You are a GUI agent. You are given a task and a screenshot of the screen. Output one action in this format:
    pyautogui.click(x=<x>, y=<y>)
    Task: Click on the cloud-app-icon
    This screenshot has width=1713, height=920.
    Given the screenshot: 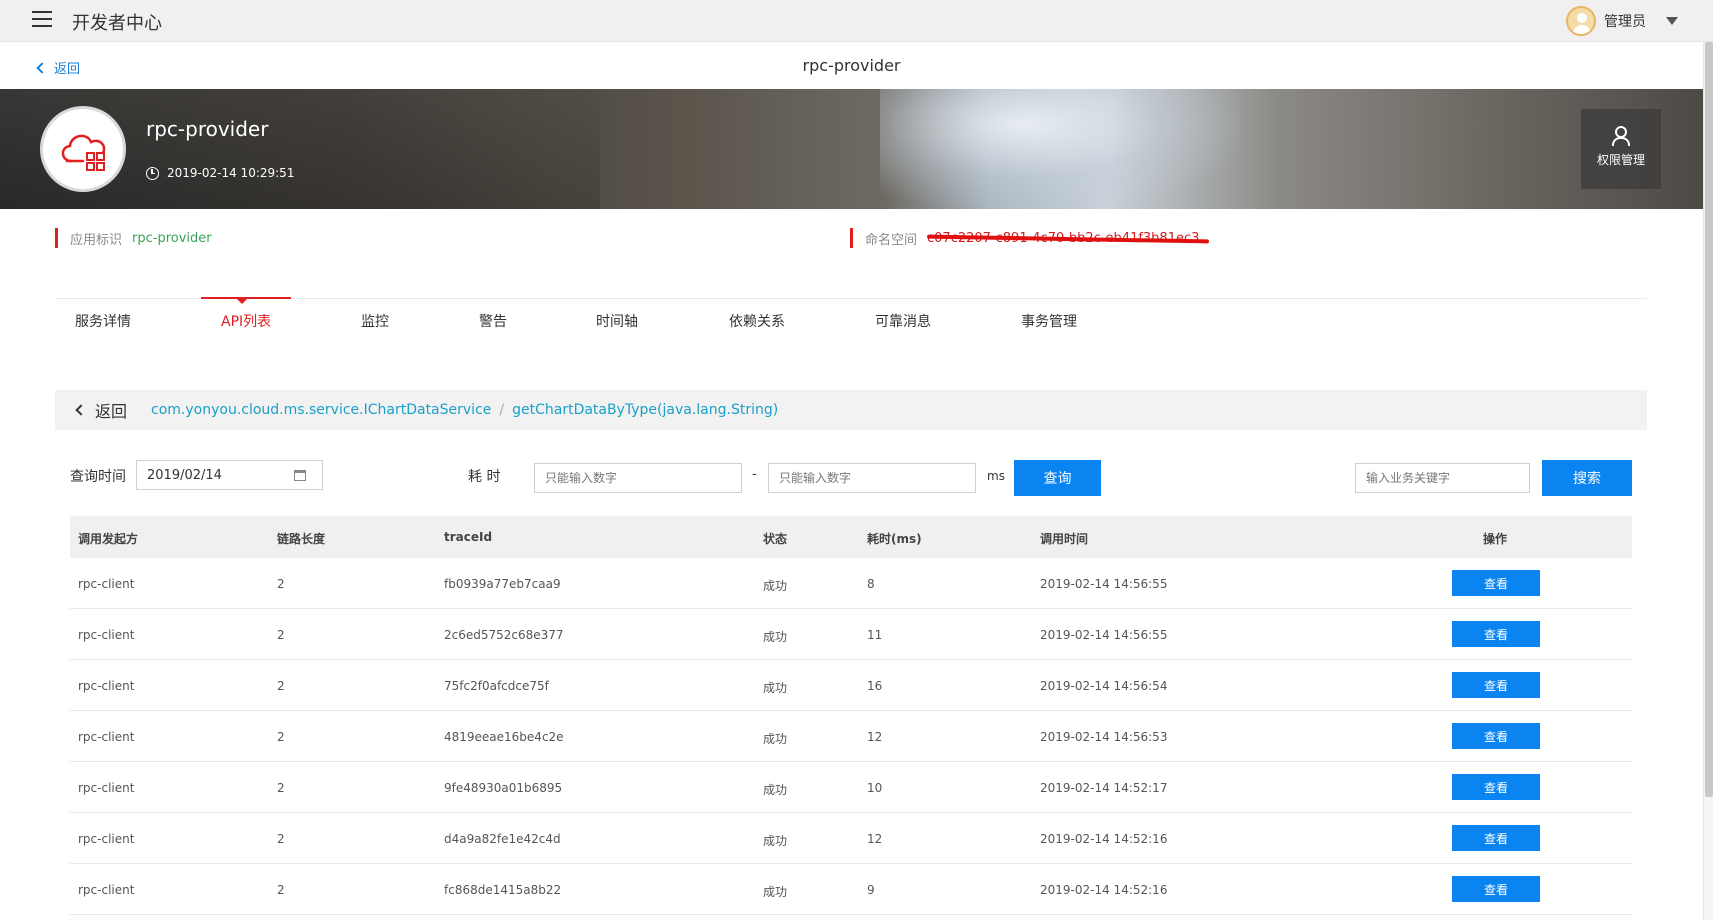 What is the action you would take?
    pyautogui.click(x=83, y=152)
    